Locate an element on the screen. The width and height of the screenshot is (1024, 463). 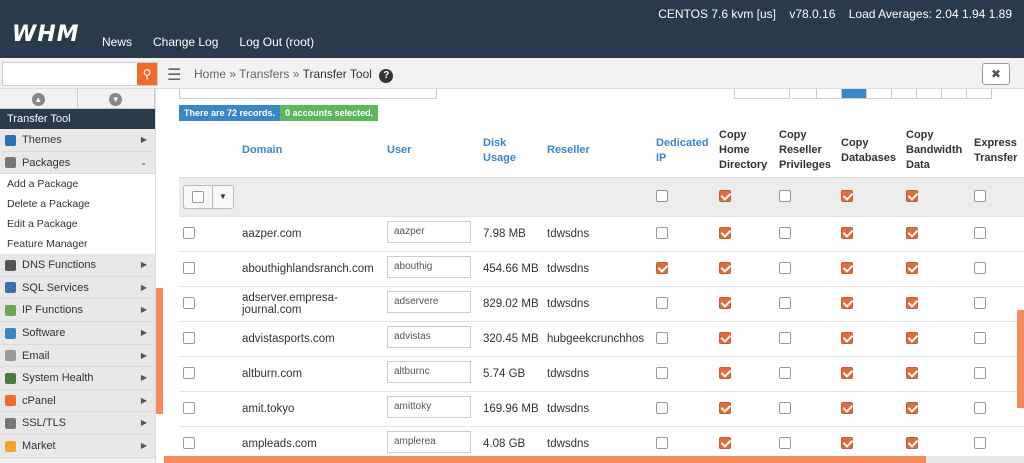
dedicated-ip-all-checkbox is located at coordinates (662, 196).